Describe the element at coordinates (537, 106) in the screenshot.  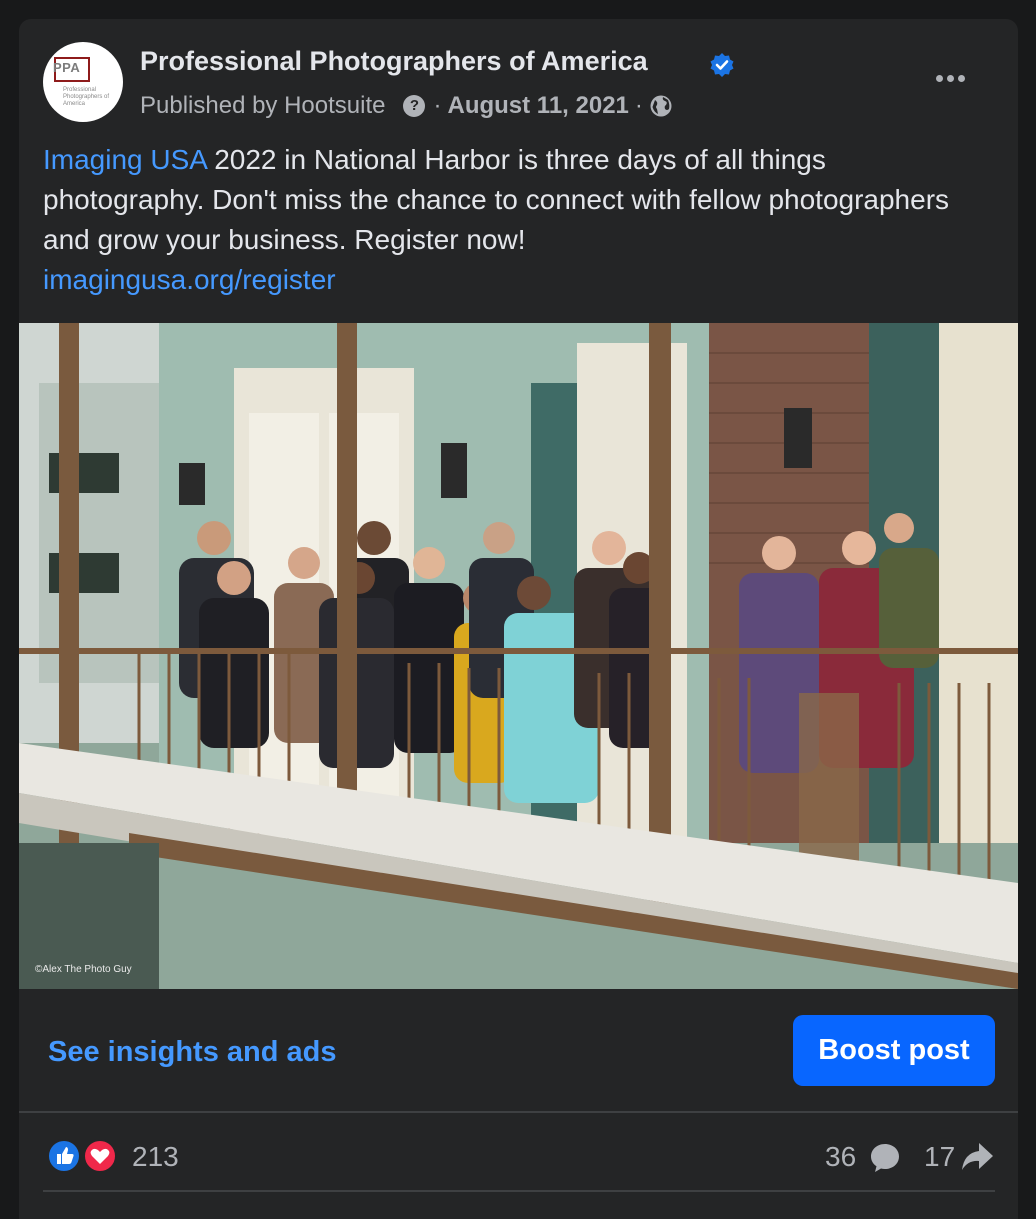
I see `post-date-link: August 11, 2021` at that location.